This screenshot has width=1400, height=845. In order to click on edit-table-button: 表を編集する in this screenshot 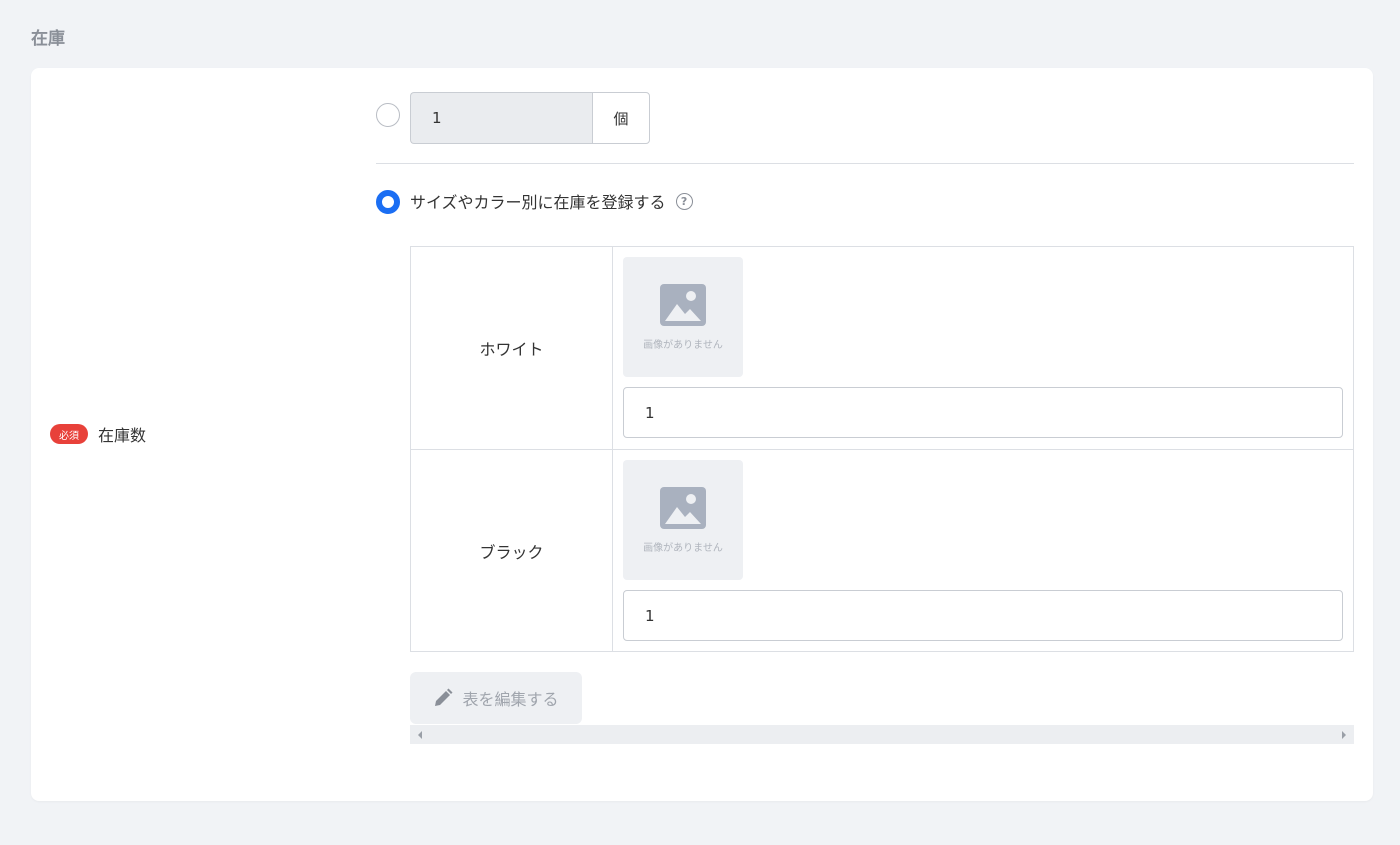, I will do `click(496, 698)`.